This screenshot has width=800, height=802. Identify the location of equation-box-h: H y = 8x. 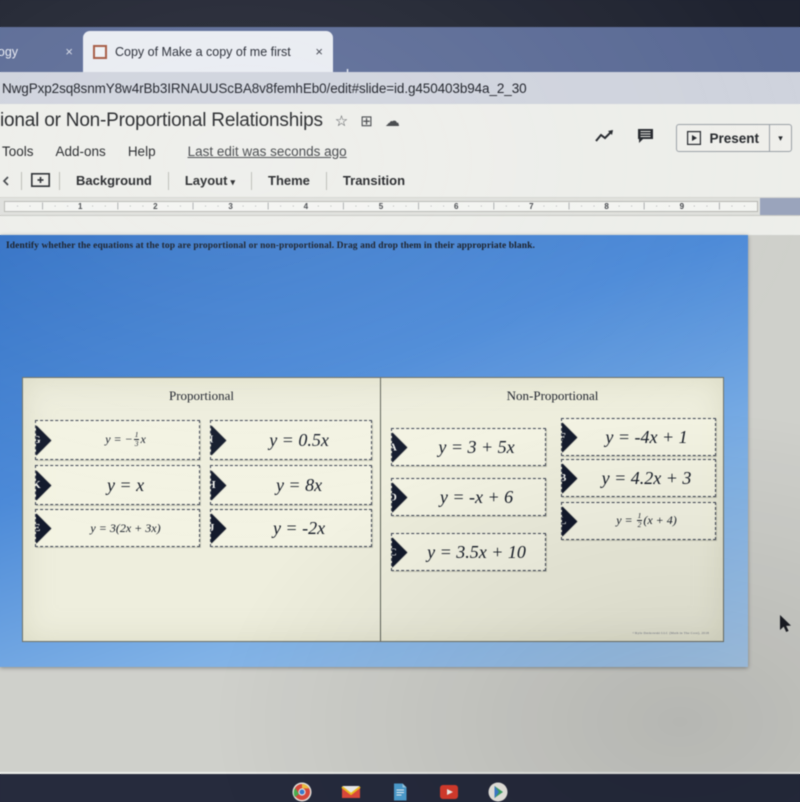
(291, 485).